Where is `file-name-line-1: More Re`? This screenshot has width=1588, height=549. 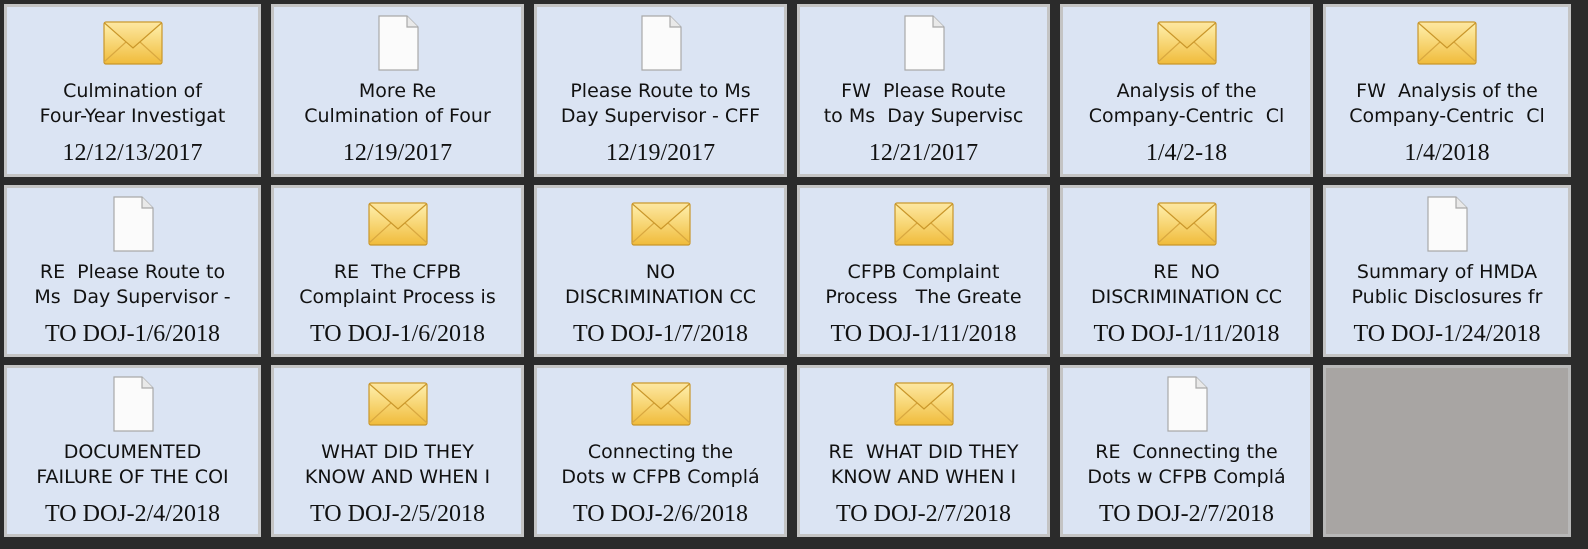
file-name-line-1: More Re is located at coordinates (397, 91).